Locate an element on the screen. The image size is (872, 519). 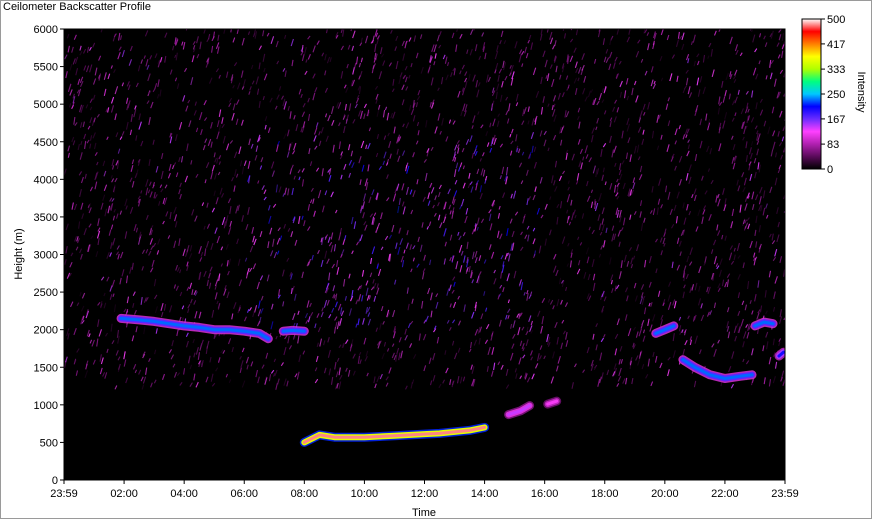
colorbar-tick-label: 83 is located at coordinates (833, 145).